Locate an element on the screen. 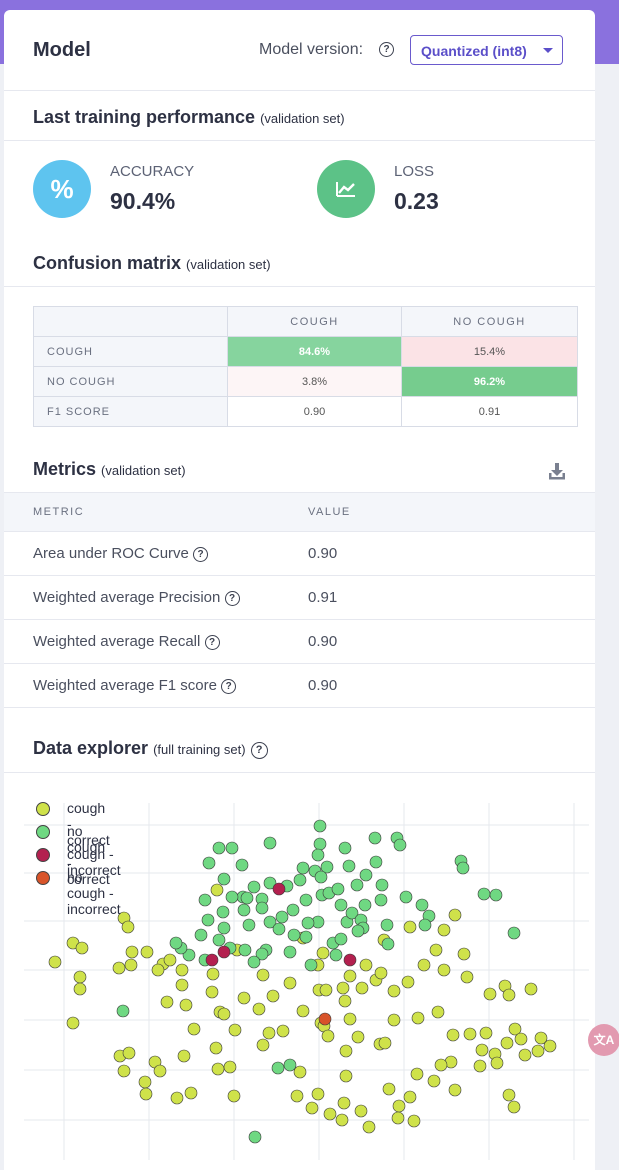 This screenshot has height=1170, width=619. translate-icon: 文A is located at coordinates (603, 1040).